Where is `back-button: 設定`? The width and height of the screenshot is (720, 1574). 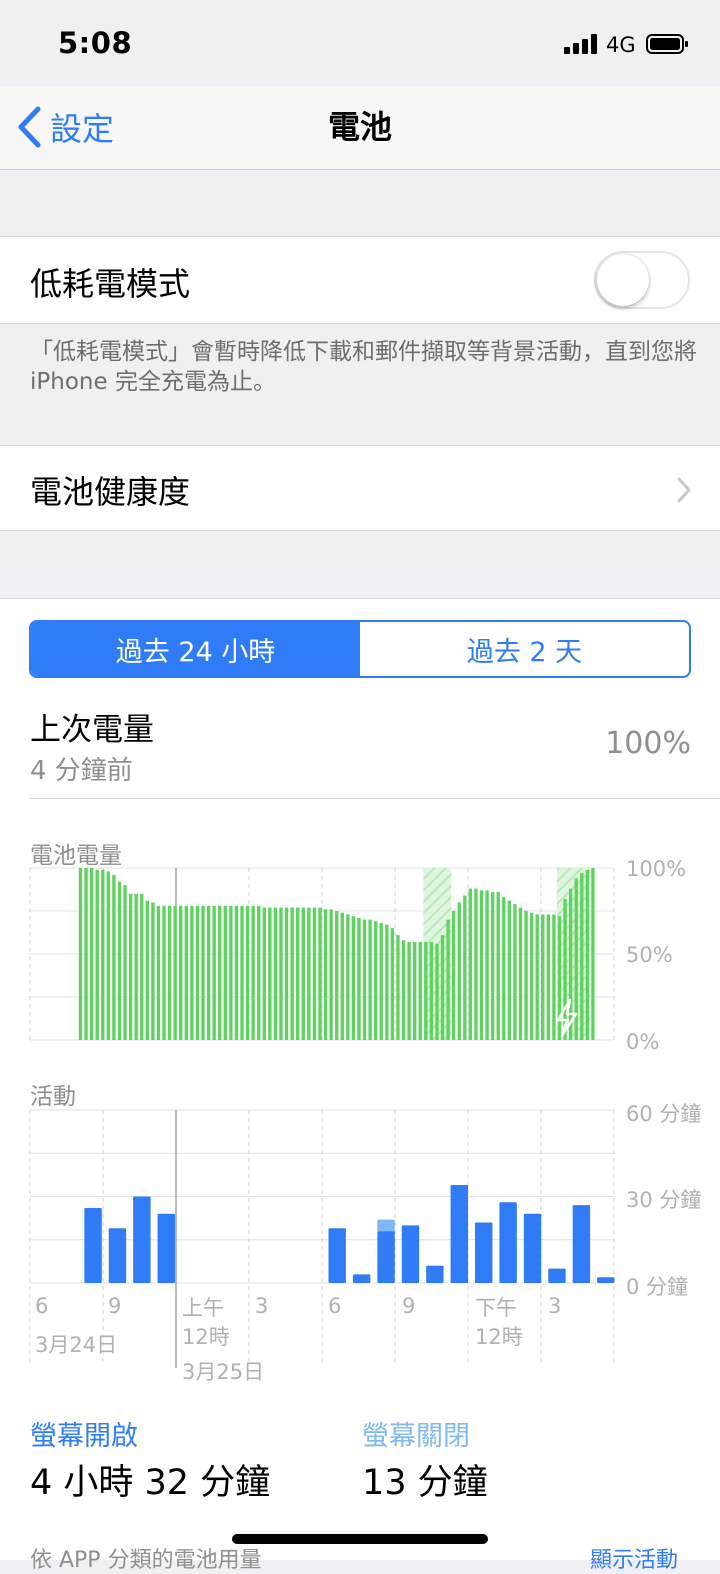
back-button: 設定 is located at coordinates (65, 127).